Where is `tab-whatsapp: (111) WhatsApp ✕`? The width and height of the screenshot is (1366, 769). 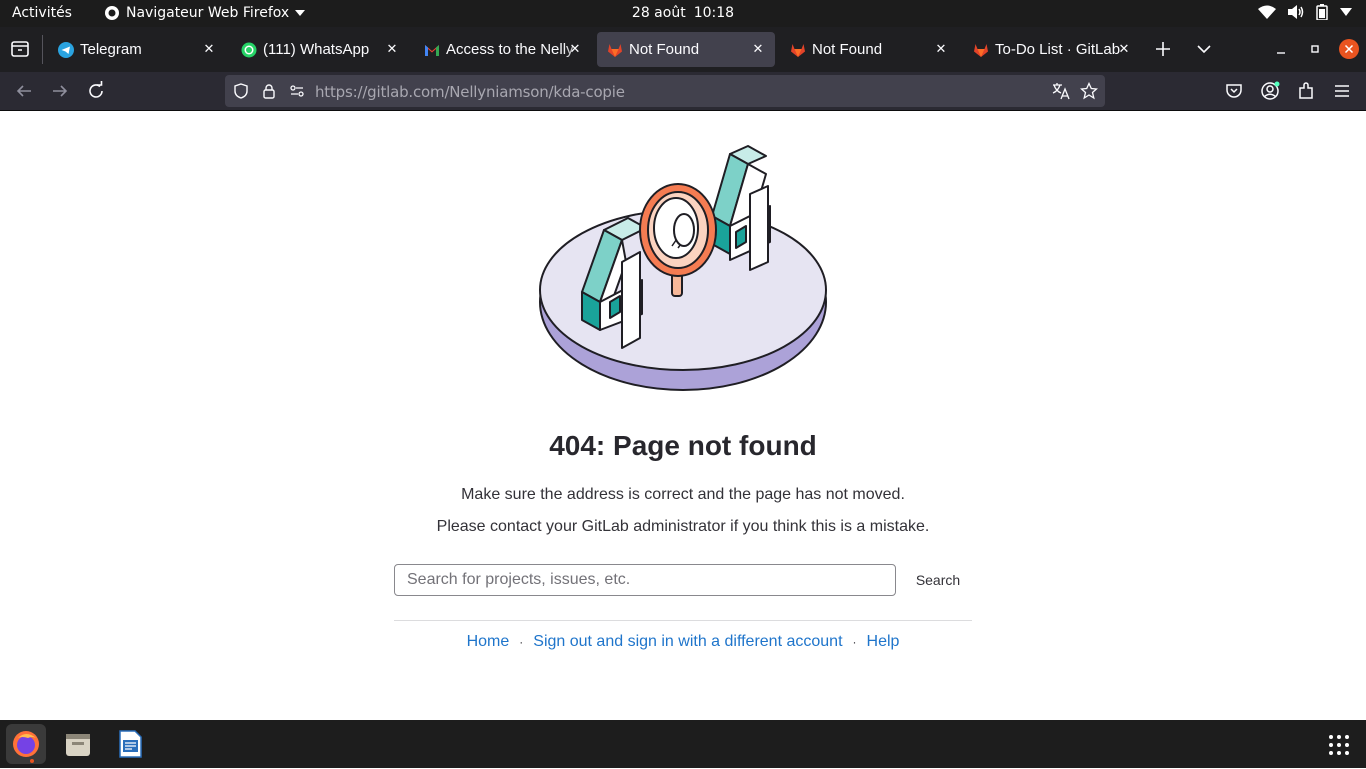
tab-whatsapp: (111) WhatsApp ✕ is located at coordinates (320, 49).